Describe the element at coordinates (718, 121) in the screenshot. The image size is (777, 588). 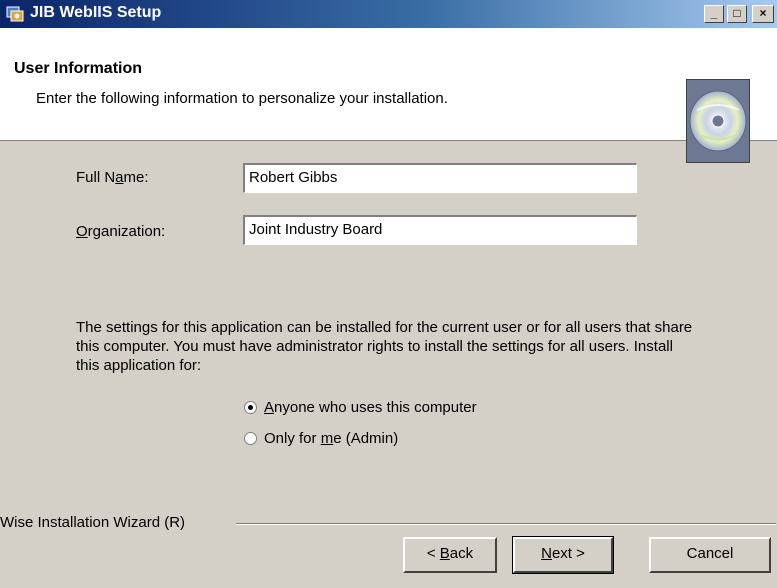
I see `cd-disc-icon` at that location.